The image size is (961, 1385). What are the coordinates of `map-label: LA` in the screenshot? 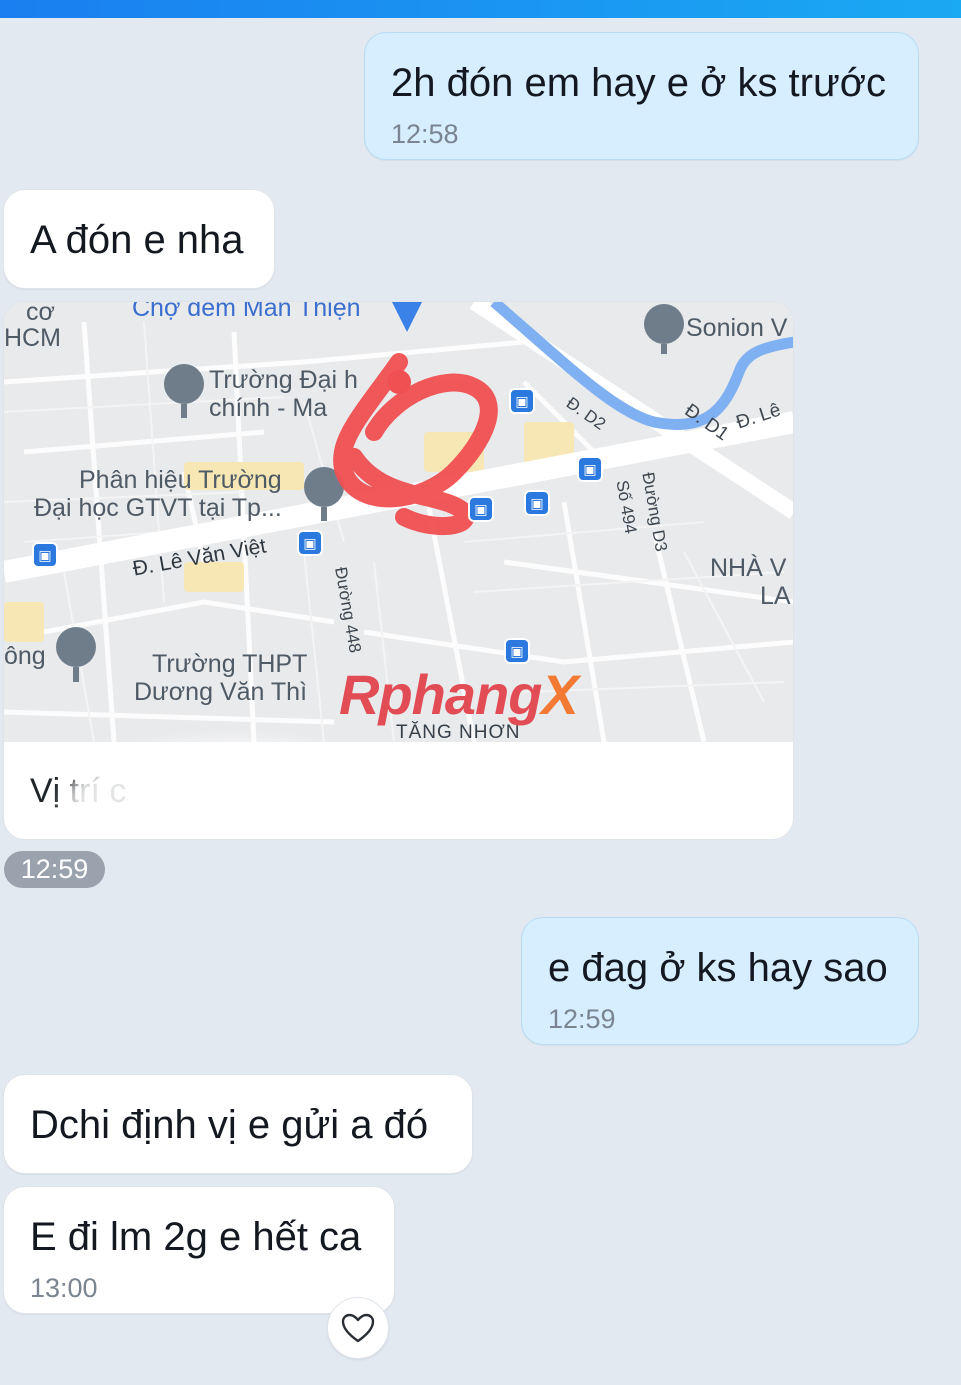 It's located at (775, 596).